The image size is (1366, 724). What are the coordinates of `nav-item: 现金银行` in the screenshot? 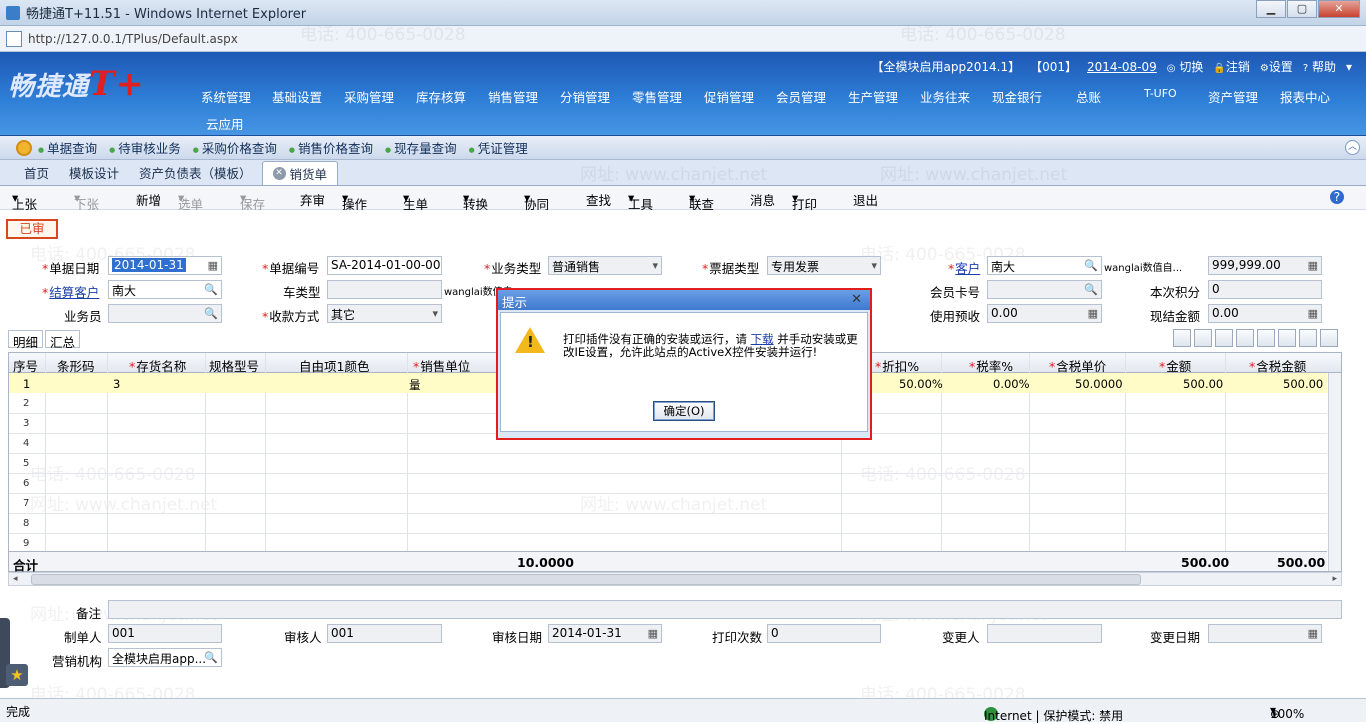 It's located at (1017, 96).